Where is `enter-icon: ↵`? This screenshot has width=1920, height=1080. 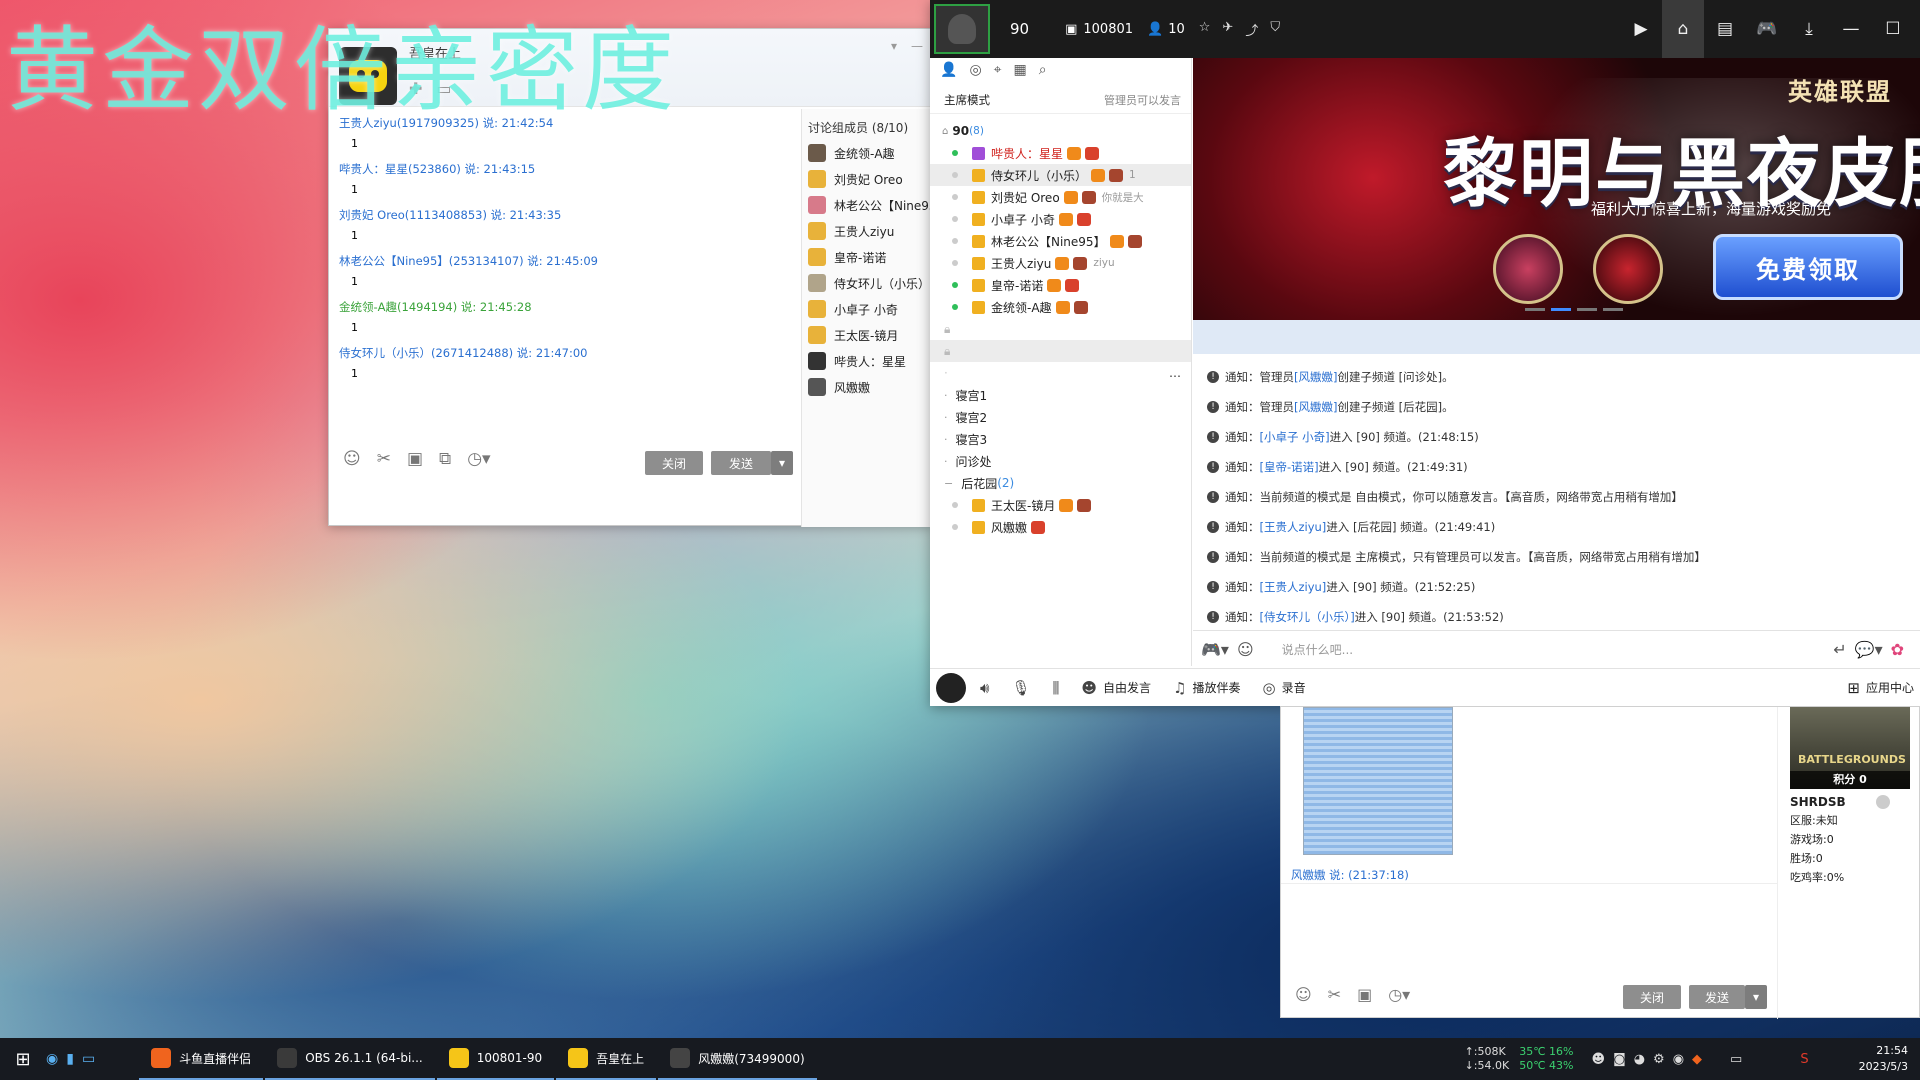 enter-icon: ↵ is located at coordinates (1839, 649).